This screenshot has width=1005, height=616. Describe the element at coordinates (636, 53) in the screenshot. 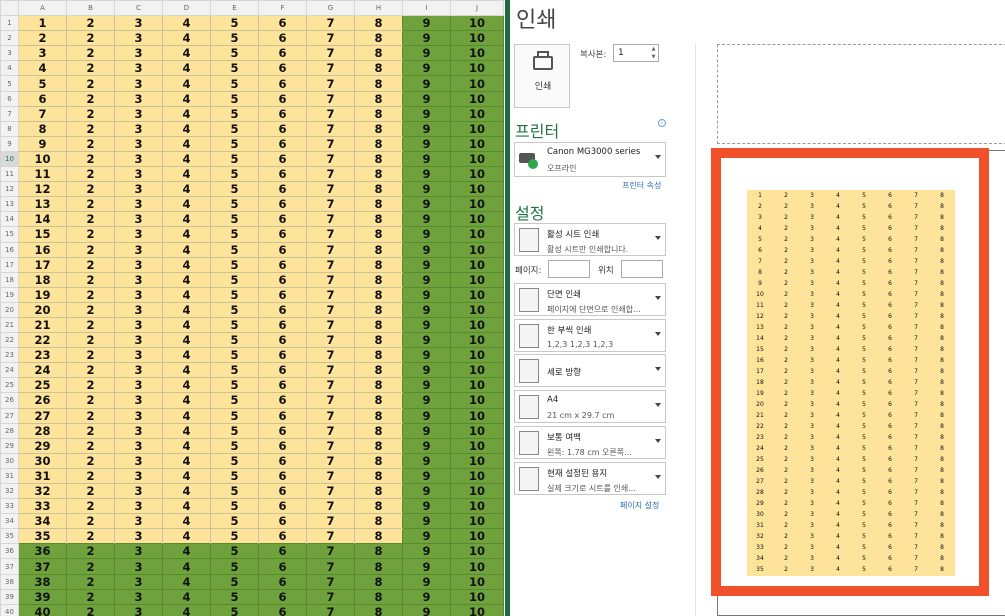

I see `copies-input: 1 ▲ ▼` at that location.